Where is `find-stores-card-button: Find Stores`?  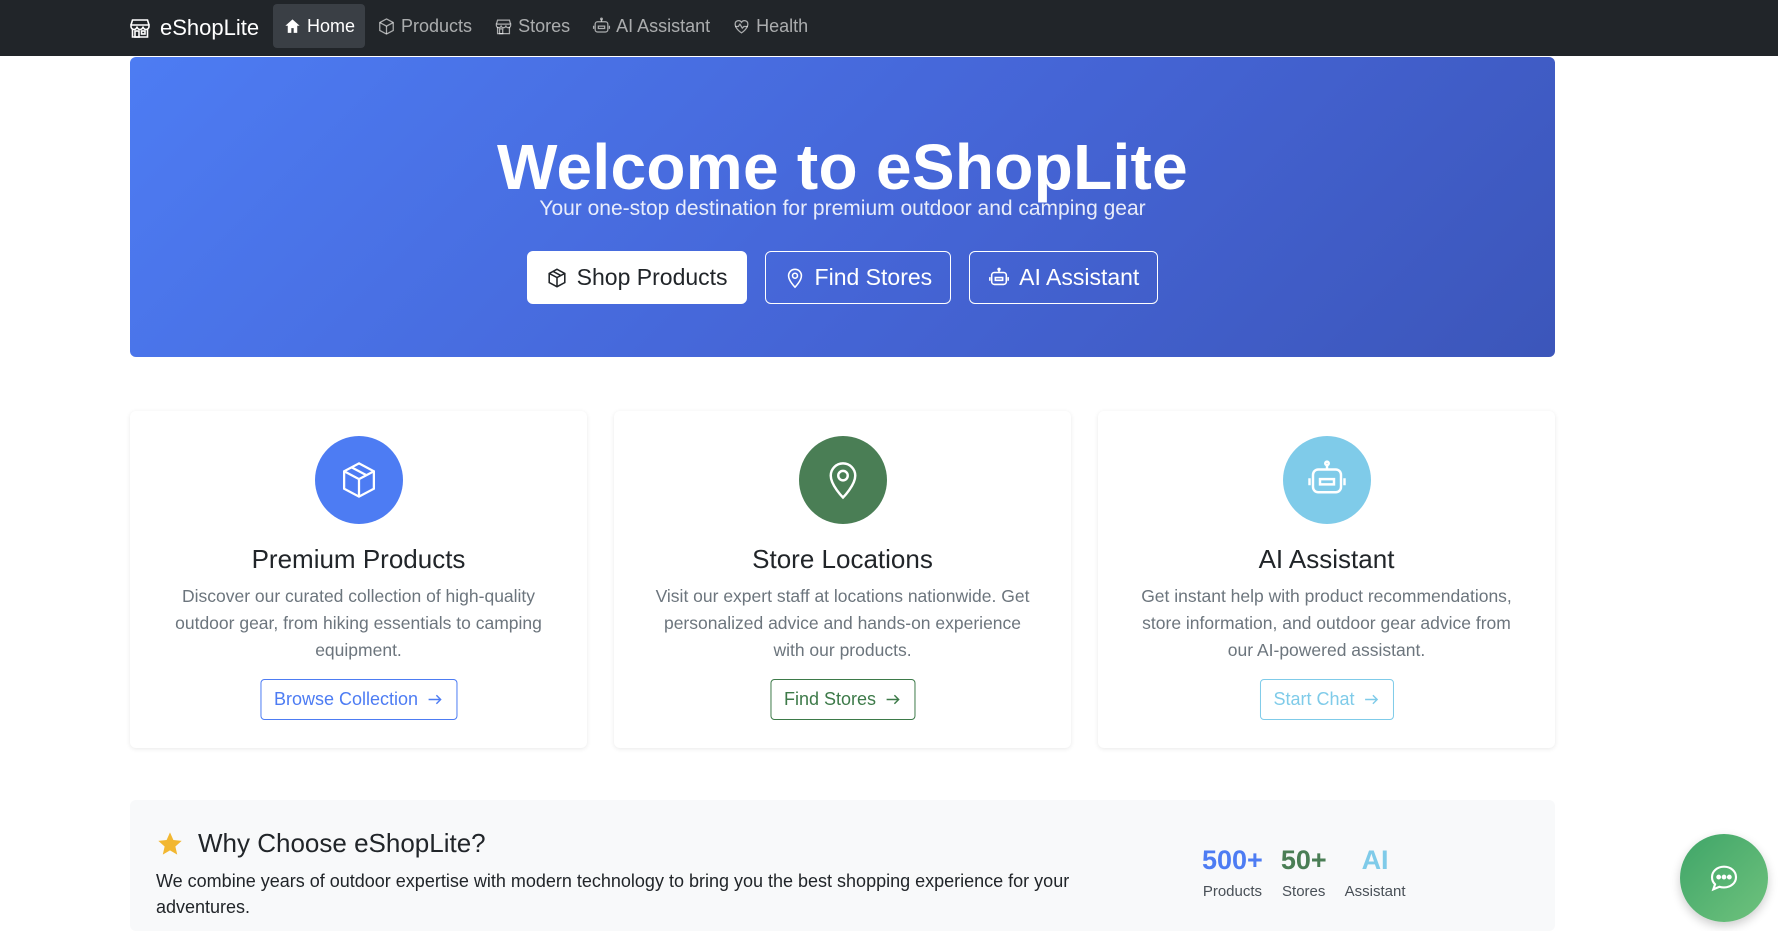
find-stores-card-button: Find Stores is located at coordinates (842, 699).